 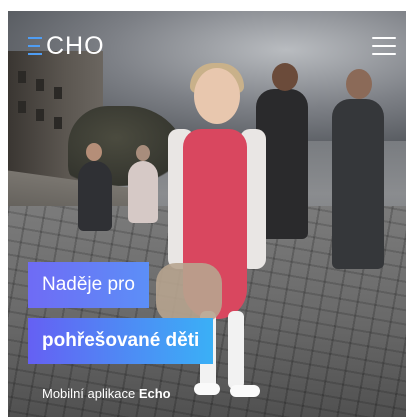 I want to click on girl-leg, so click(x=236, y=350).